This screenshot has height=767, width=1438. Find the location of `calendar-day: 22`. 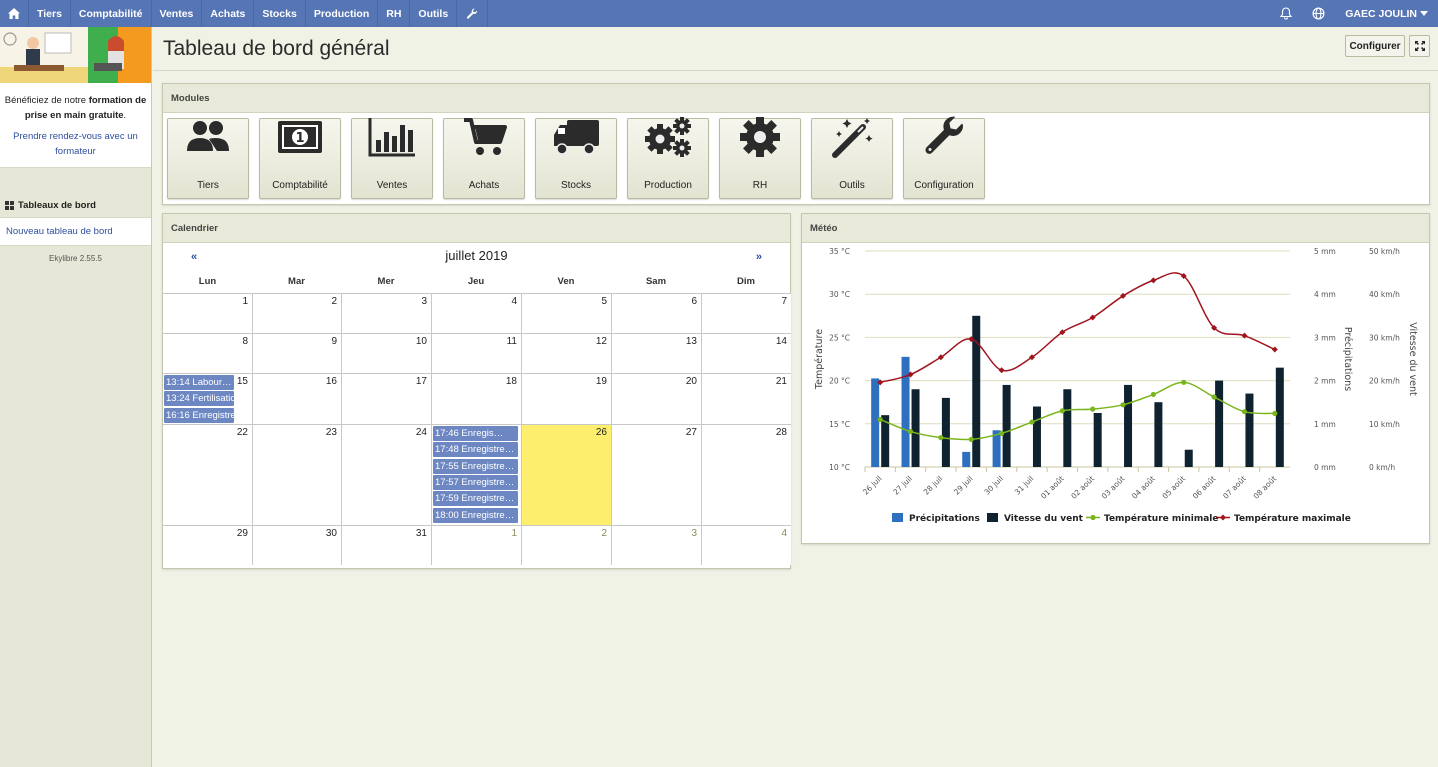

calendar-day: 22 is located at coordinates (207, 474).